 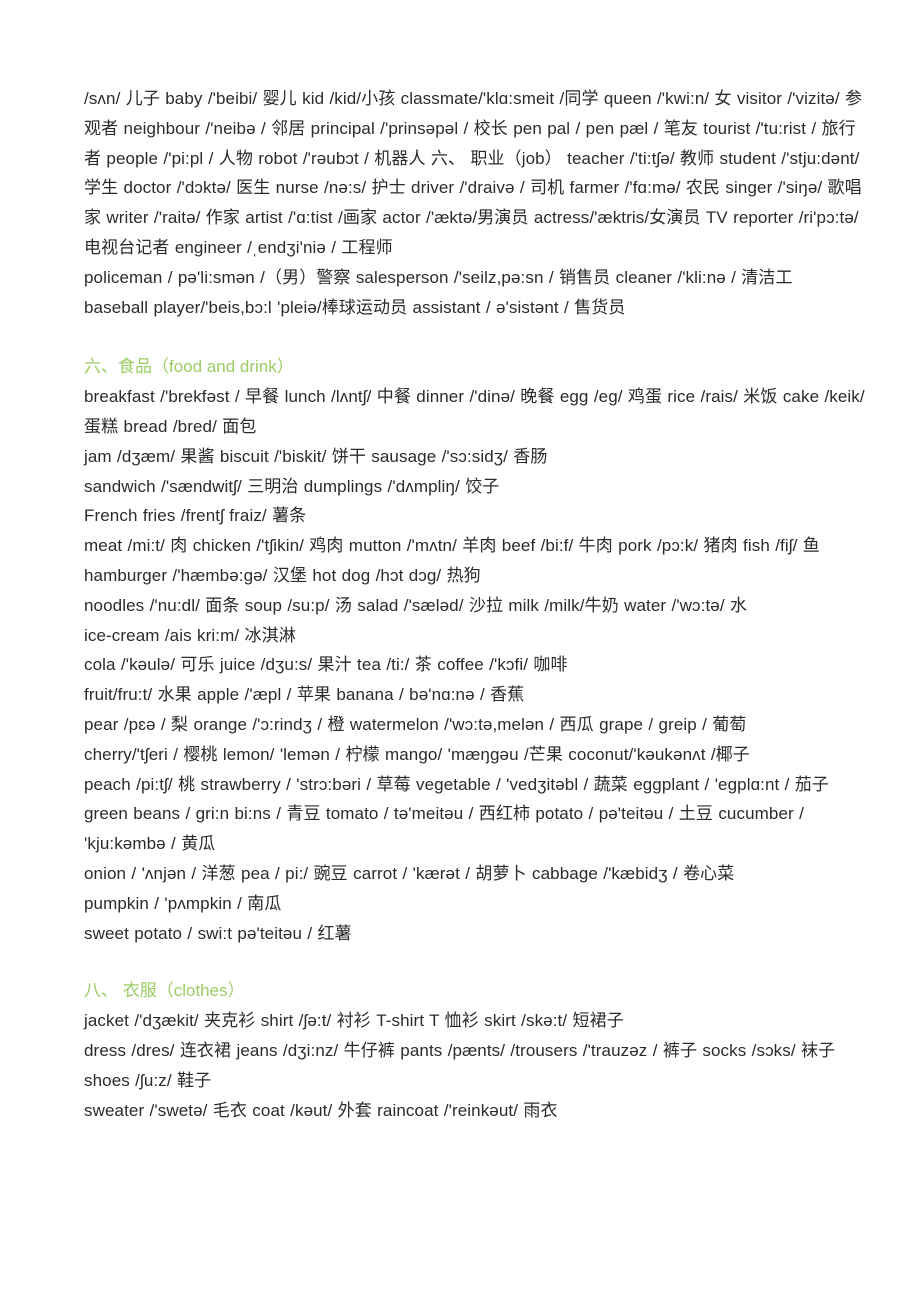 What do you see at coordinates (164, 991) in the screenshot?
I see `section-heading-clothes: 八、 衣服（clothes）` at bounding box center [164, 991].